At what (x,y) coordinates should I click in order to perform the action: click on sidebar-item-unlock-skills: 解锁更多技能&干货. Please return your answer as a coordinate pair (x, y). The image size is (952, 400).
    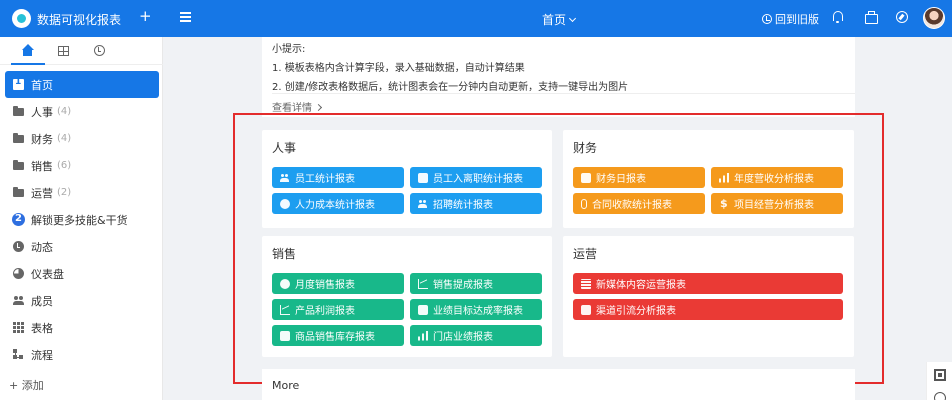
    Looking at the image, I should click on (82, 219).